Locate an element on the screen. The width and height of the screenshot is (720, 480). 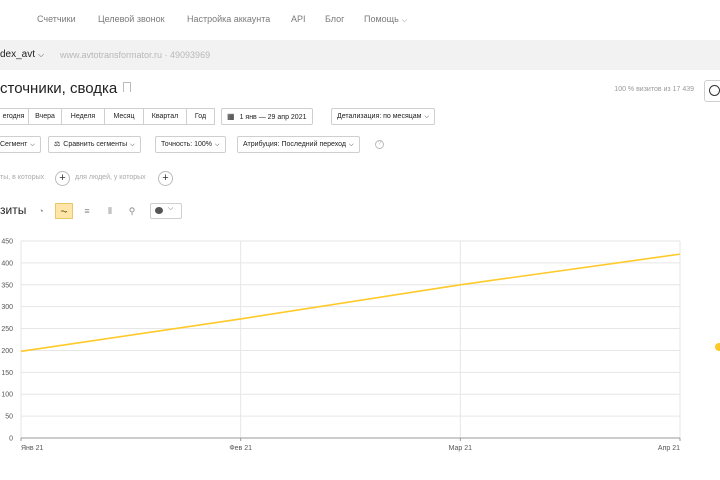
nav-help-label: Помощь is located at coordinates (381, 19).